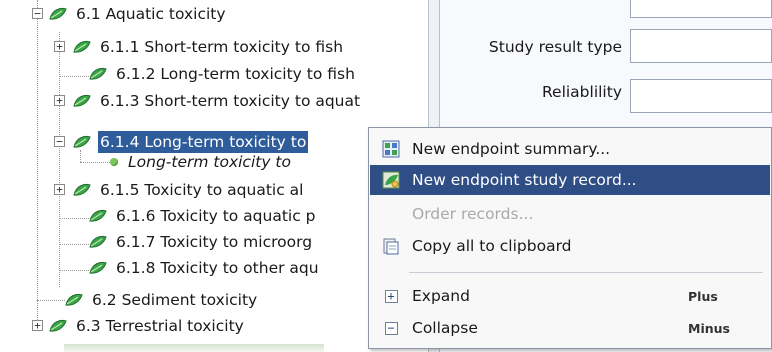 The image size is (772, 352). What do you see at coordinates (701, 46) in the screenshot?
I see `study-result-type-field` at bounding box center [701, 46].